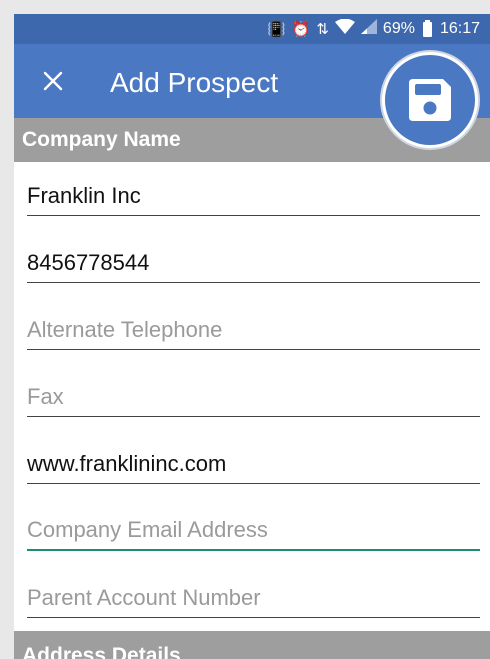 Image resolution: width=490 pixels, height=659 pixels. Describe the element at coordinates (253, 598) in the screenshot. I see `parent-account-number-field: Parent Account Number` at that location.